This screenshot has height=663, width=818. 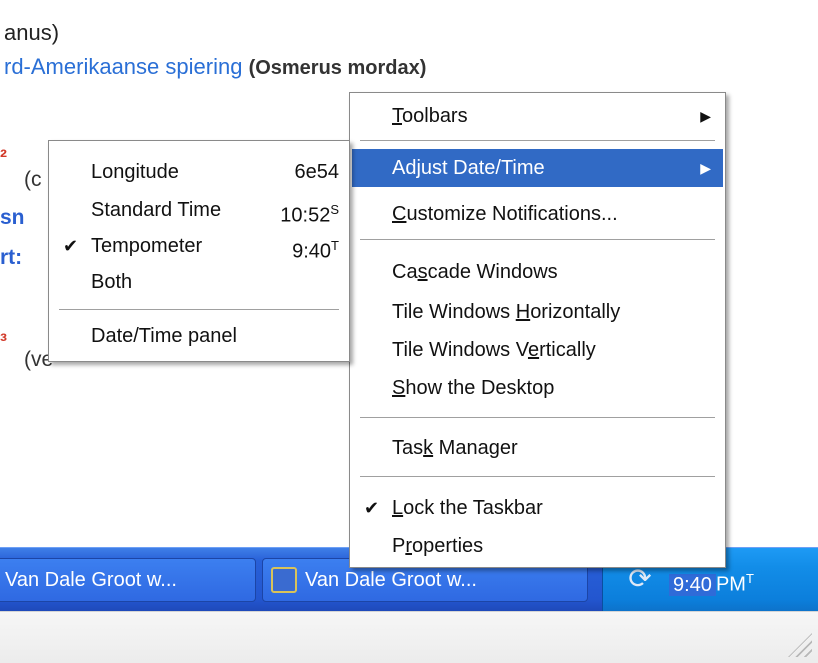 What do you see at coordinates (164, 336) in the screenshot?
I see `menu-label: Date/Time panel` at bounding box center [164, 336].